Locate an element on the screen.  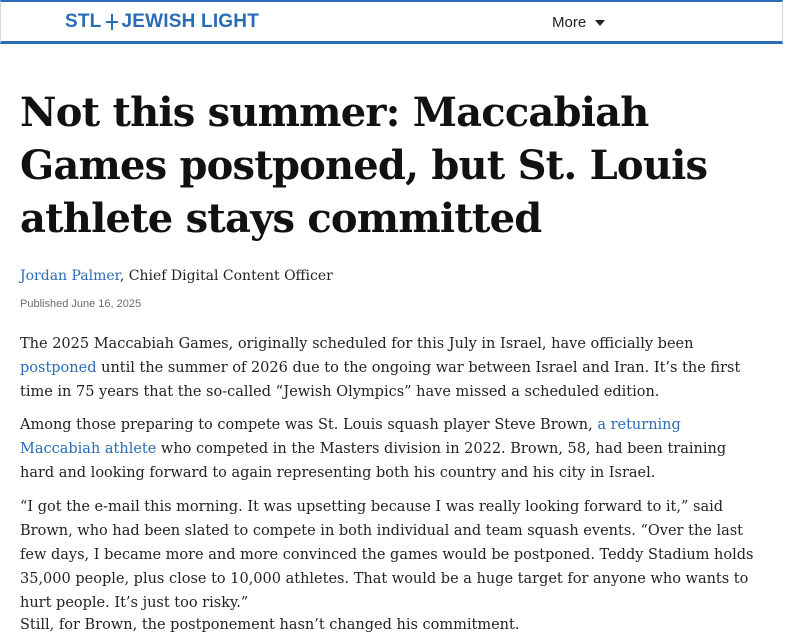
author-role: , Chief Digital Content Officer is located at coordinates (226, 276).